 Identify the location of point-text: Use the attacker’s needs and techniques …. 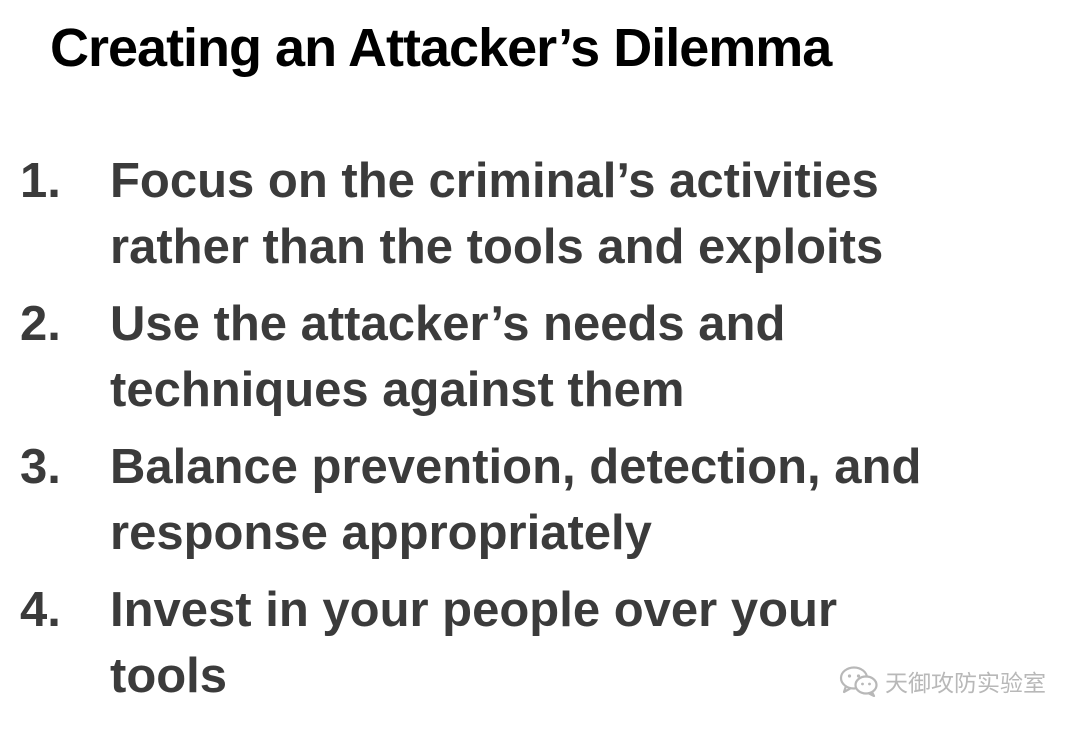
(447, 357).